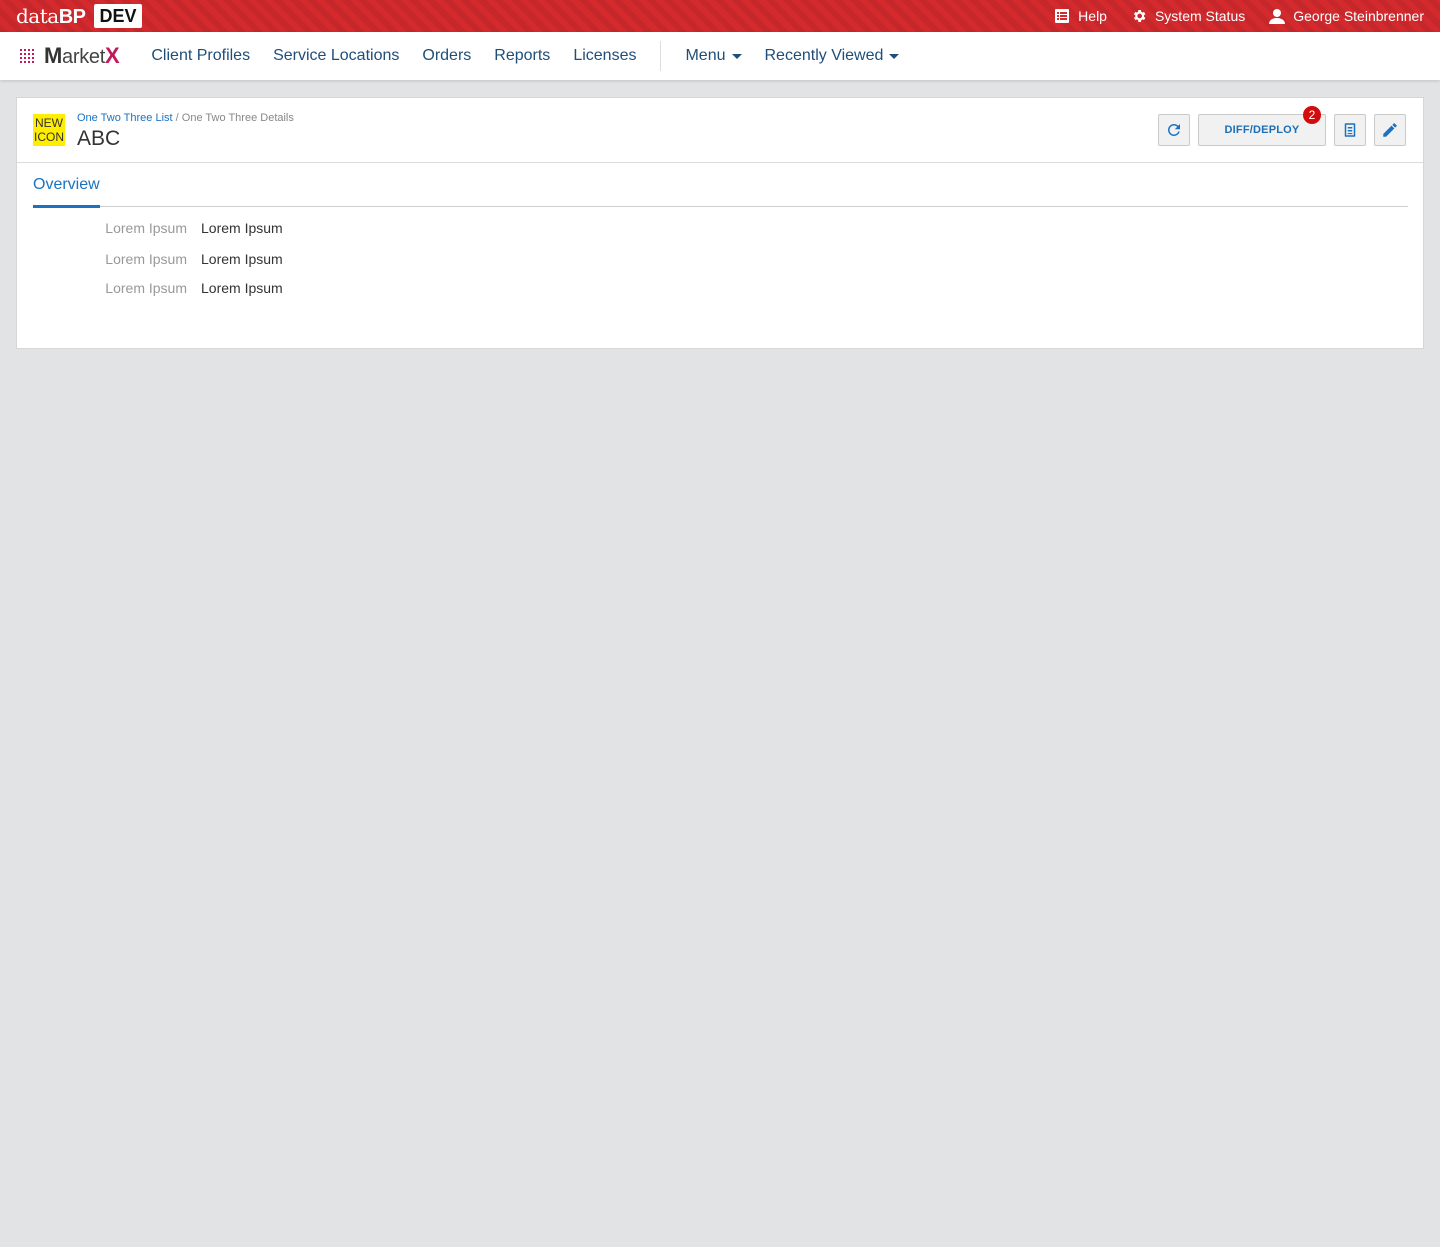 The height and width of the screenshot is (1247, 1440). I want to click on gear-icon, so click(1139, 16).